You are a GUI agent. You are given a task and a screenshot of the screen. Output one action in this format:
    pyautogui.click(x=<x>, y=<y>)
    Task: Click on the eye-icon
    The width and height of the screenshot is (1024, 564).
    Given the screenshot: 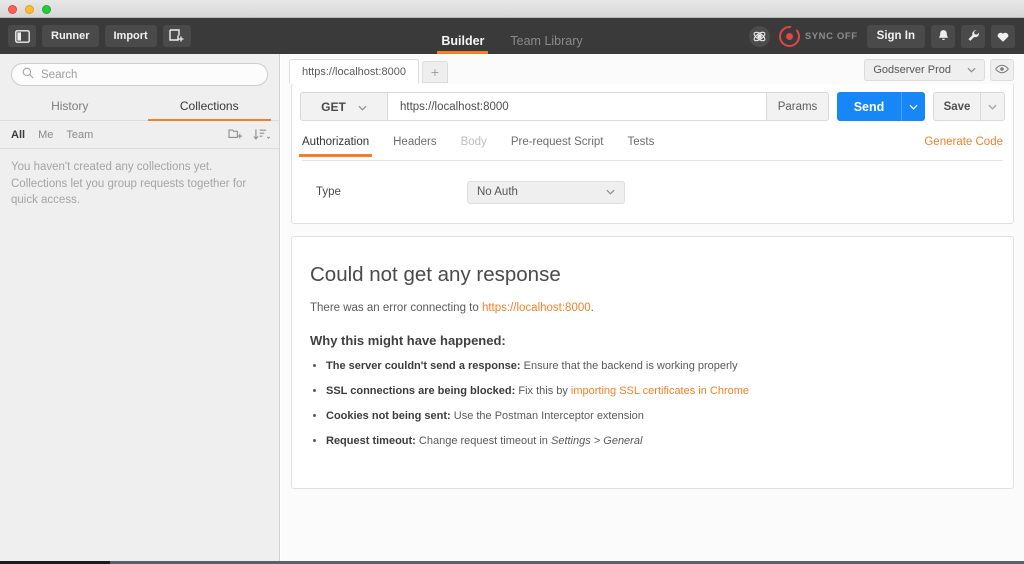 What is the action you would take?
    pyautogui.click(x=1002, y=70)
    